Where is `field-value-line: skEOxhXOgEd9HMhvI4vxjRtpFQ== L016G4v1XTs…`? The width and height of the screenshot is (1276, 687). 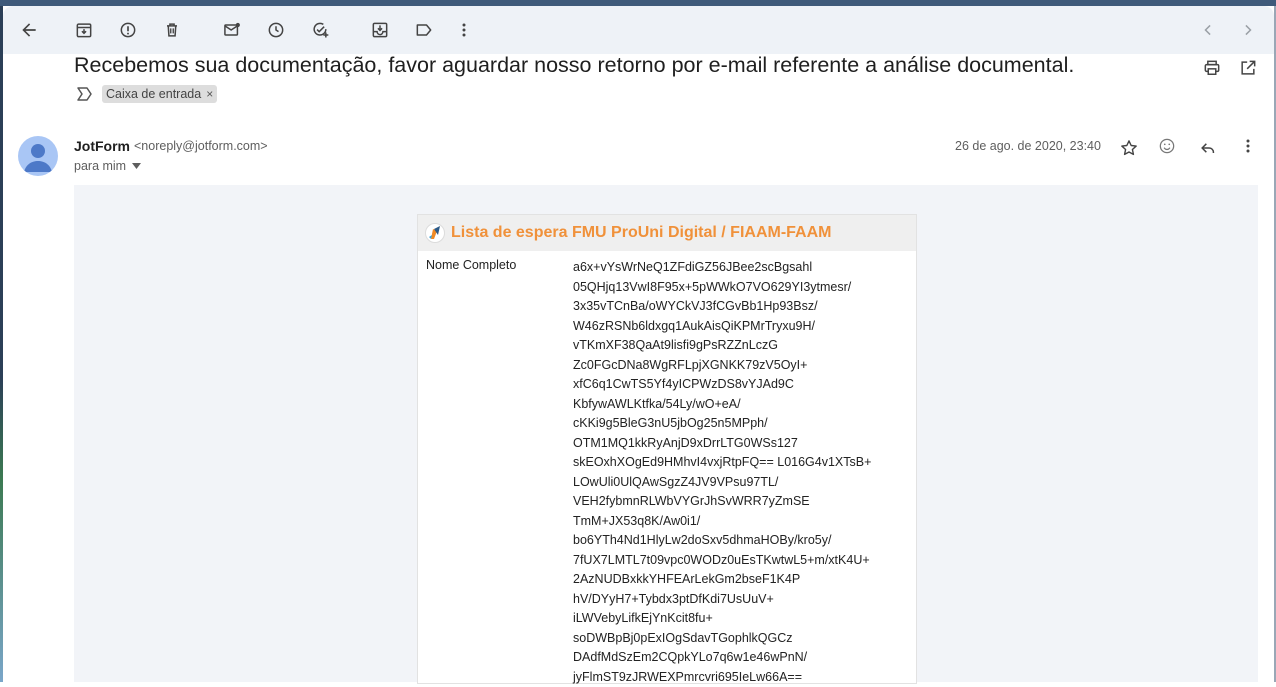
field-value-line: skEOxhXOgEd9HMhvI4vxjRtpFQ== L016G4v1XTs… is located at coordinates (740, 463).